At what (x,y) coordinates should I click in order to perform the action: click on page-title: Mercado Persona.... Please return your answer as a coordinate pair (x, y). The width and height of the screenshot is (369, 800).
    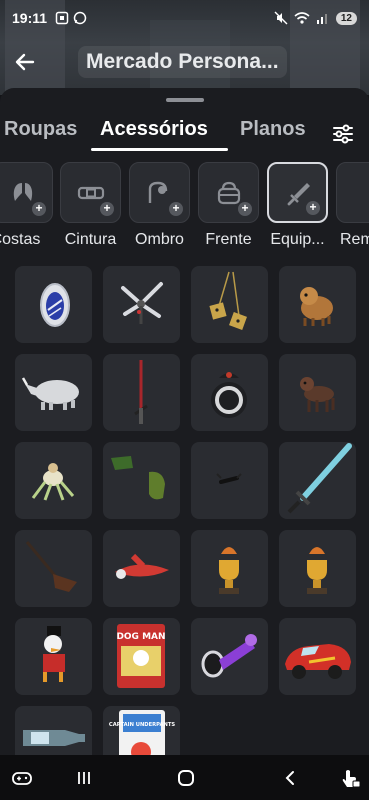
    Looking at the image, I should click on (182, 62).